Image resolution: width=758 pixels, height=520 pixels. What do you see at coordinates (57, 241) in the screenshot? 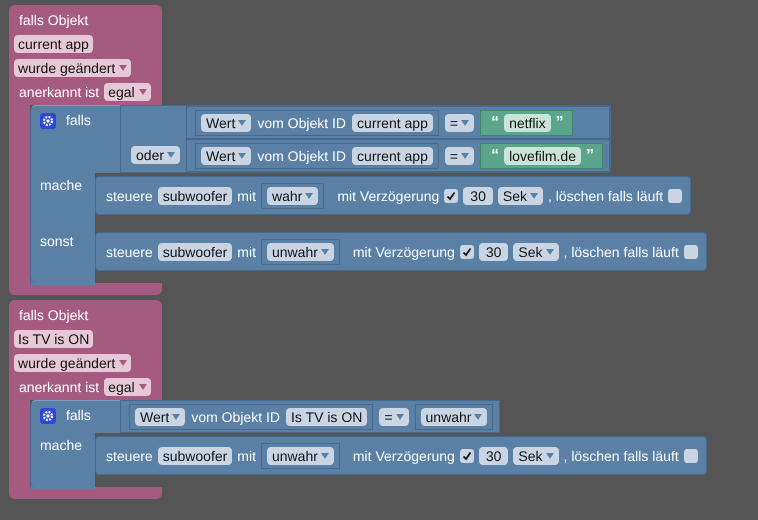
I see `block-label: sonst` at bounding box center [57, 241].